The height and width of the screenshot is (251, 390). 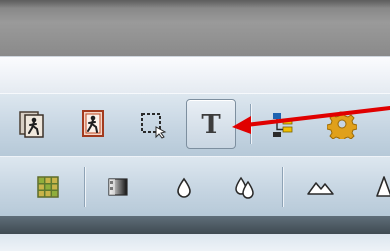 I want to click on grid-icon, so click(x=48, y=187).